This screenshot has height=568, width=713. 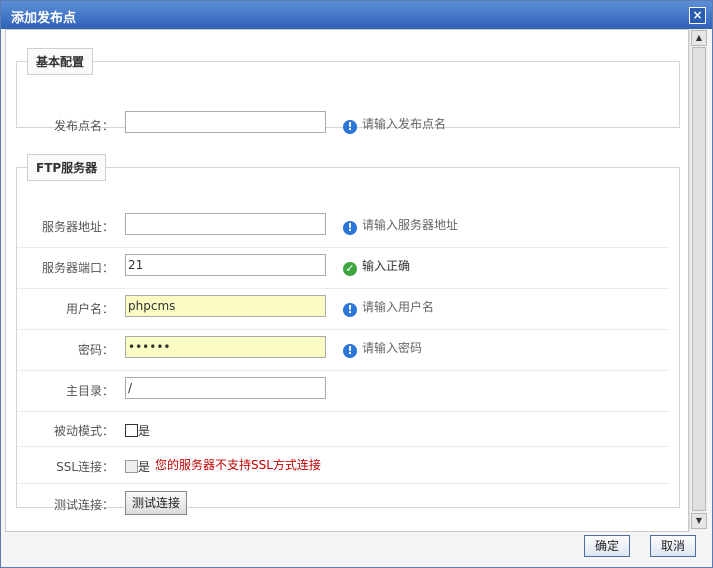 I want to click on ssl-option: 是, so click(x=144, y=467).